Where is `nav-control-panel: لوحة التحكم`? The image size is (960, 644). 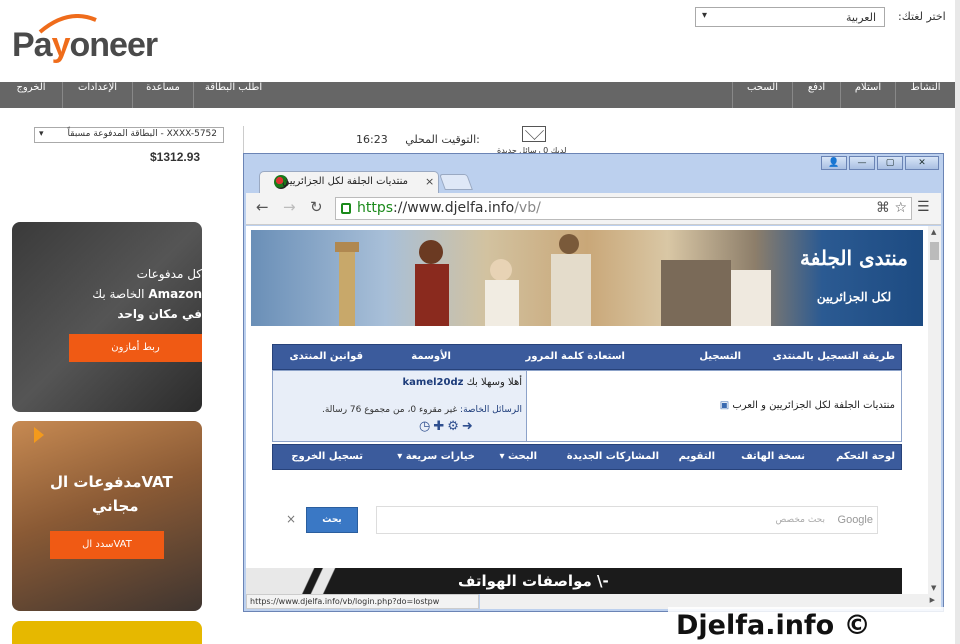 nav-control-panel: لوحة التحكم is located at coordinates (865, 456).